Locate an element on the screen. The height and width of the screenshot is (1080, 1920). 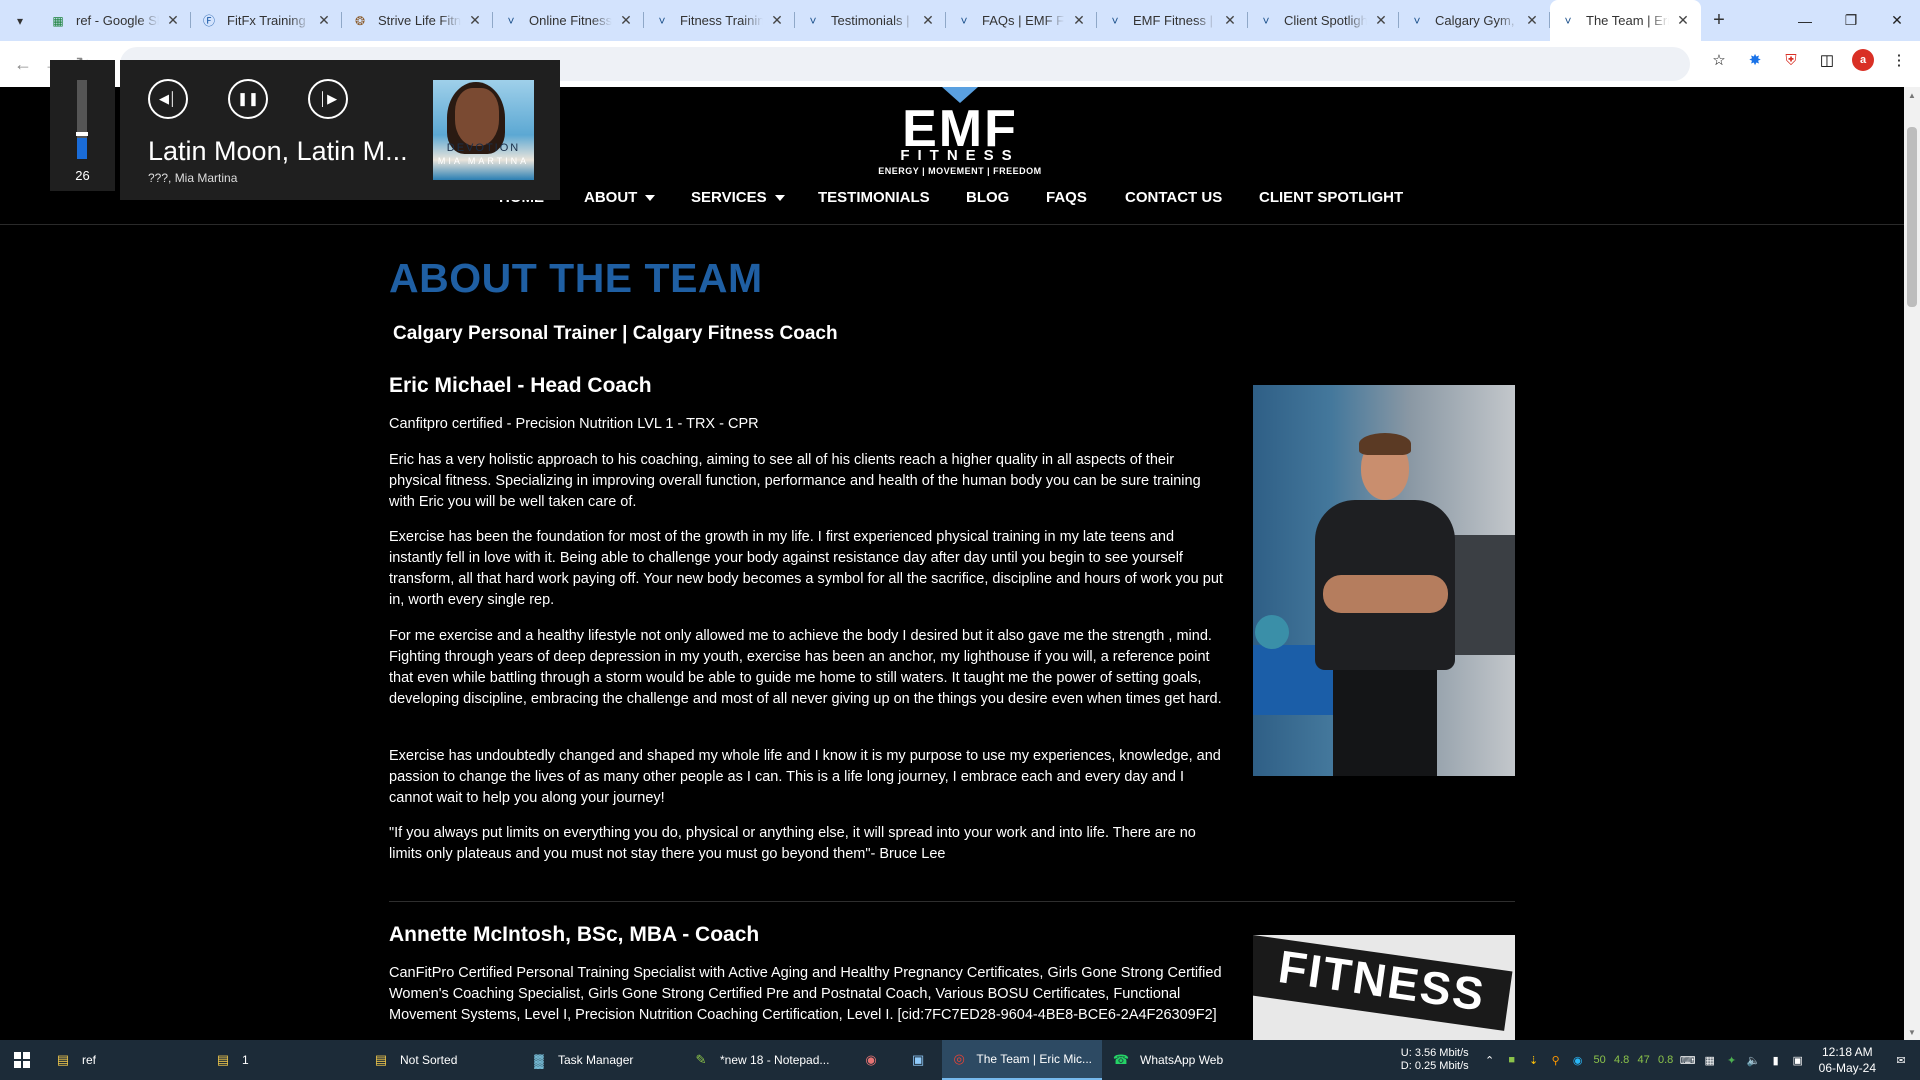
new-tab-button: + is located at coordinates (1719, 20).